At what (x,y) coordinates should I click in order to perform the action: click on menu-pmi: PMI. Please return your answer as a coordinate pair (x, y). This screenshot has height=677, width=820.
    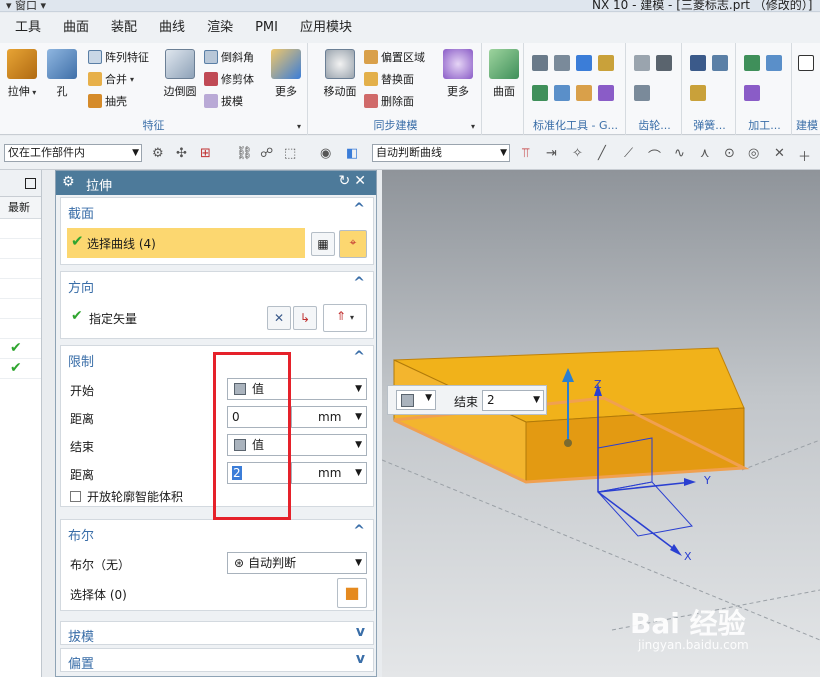
    Looking at the image, I should click on (266, 28).